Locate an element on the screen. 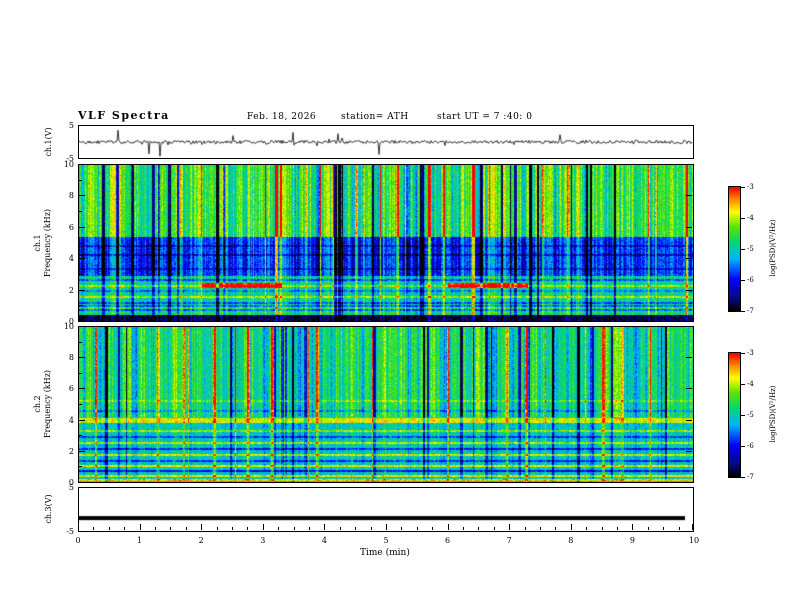  x-tick-label: 9 is located at coordinates (632, 540).